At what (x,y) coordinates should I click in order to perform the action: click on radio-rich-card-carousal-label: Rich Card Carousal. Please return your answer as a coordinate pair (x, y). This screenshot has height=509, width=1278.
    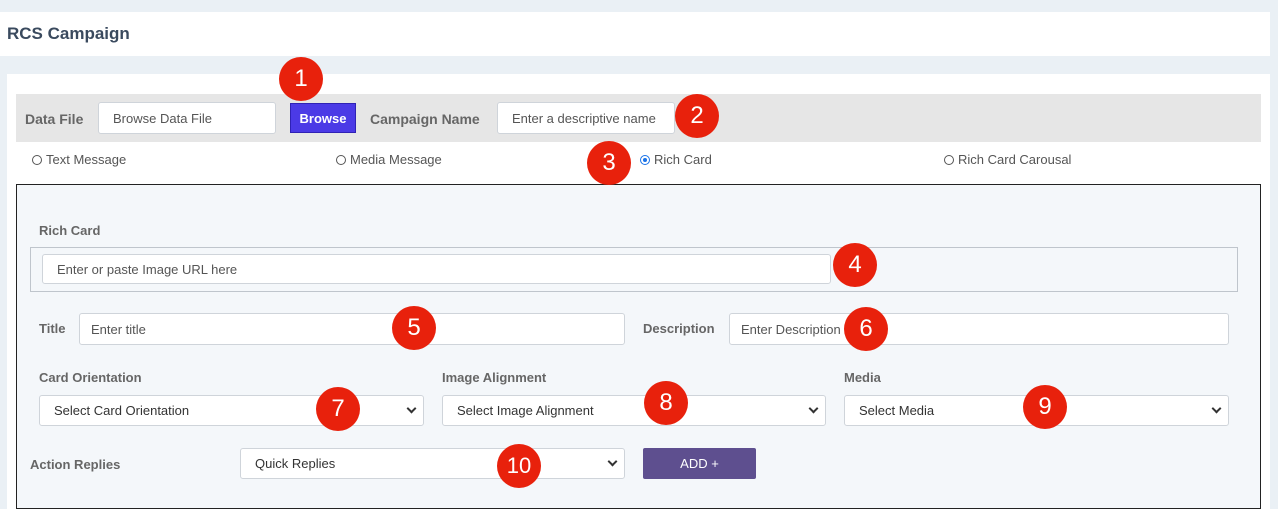
    Looking at the image, I should click on (1015, 159).